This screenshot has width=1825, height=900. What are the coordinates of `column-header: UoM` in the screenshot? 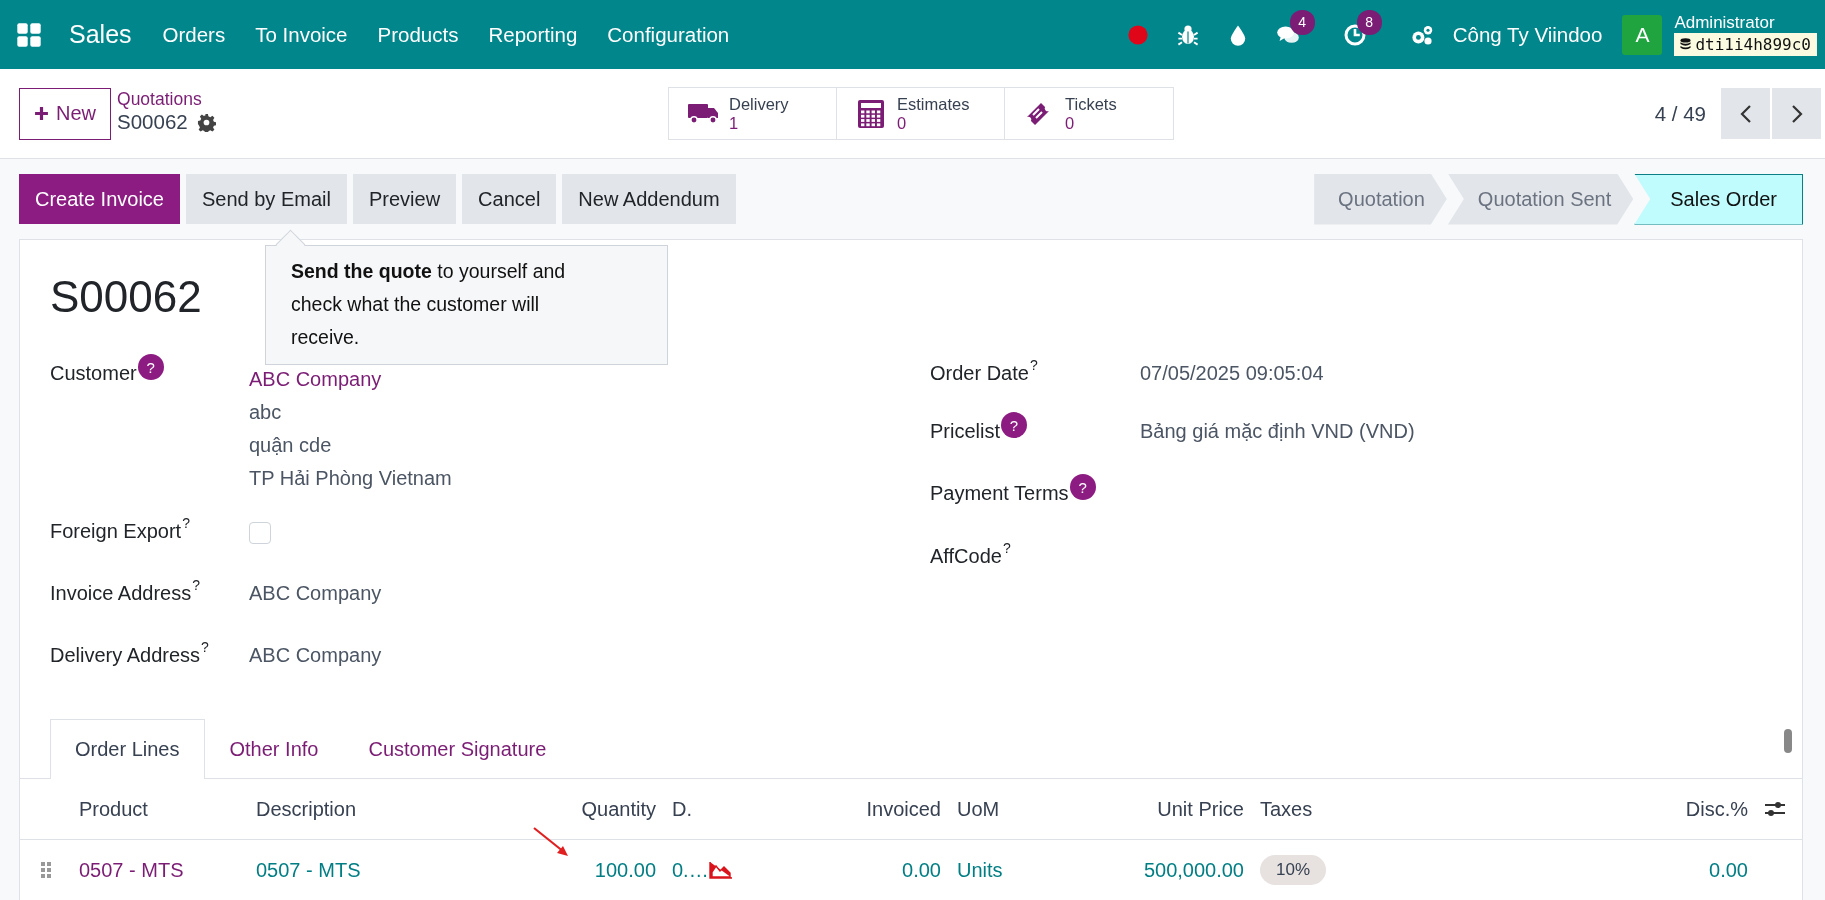 It's located at (978, 809).